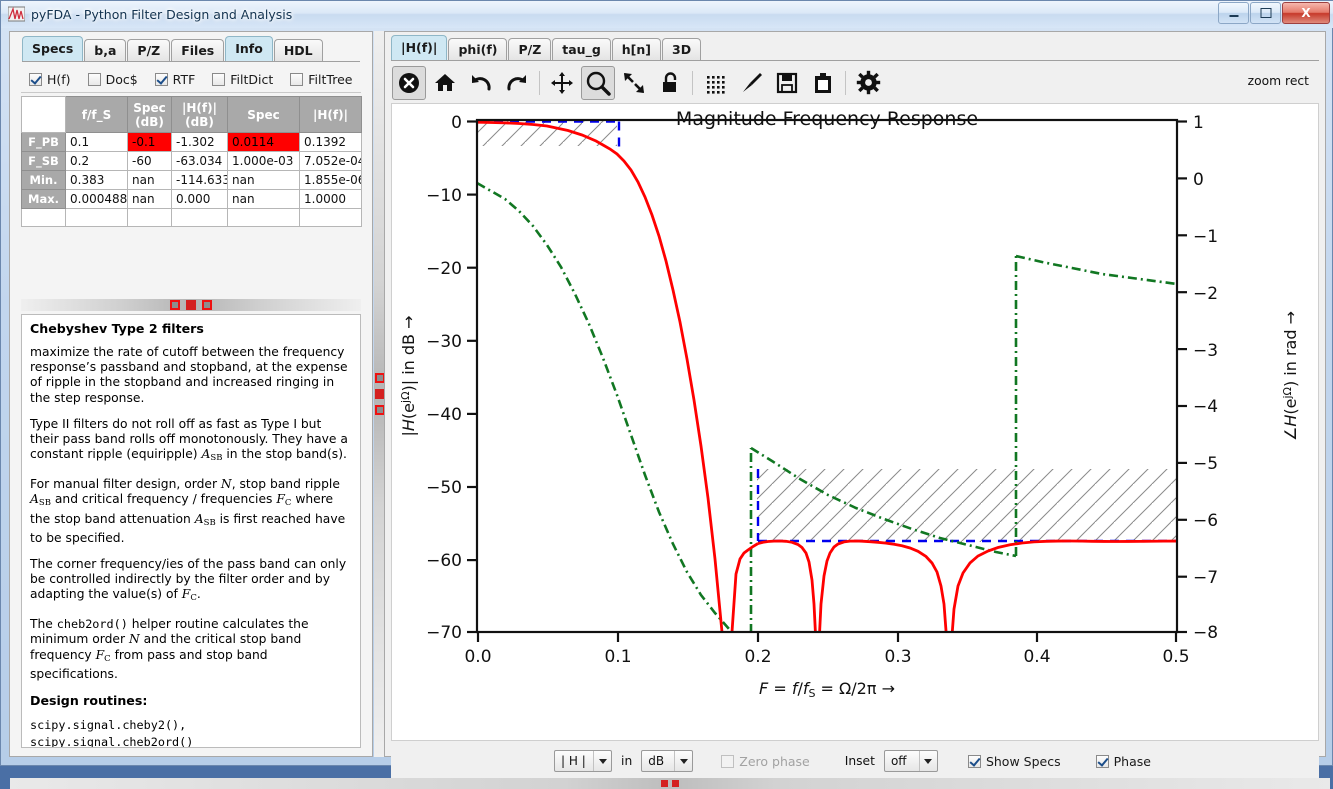 The width and height of the screenshot is (1333, 789). Describe the element at coordinates (96, 199) in the screenshot. I see `cell-max-ffs: 0.0004885` at that location.